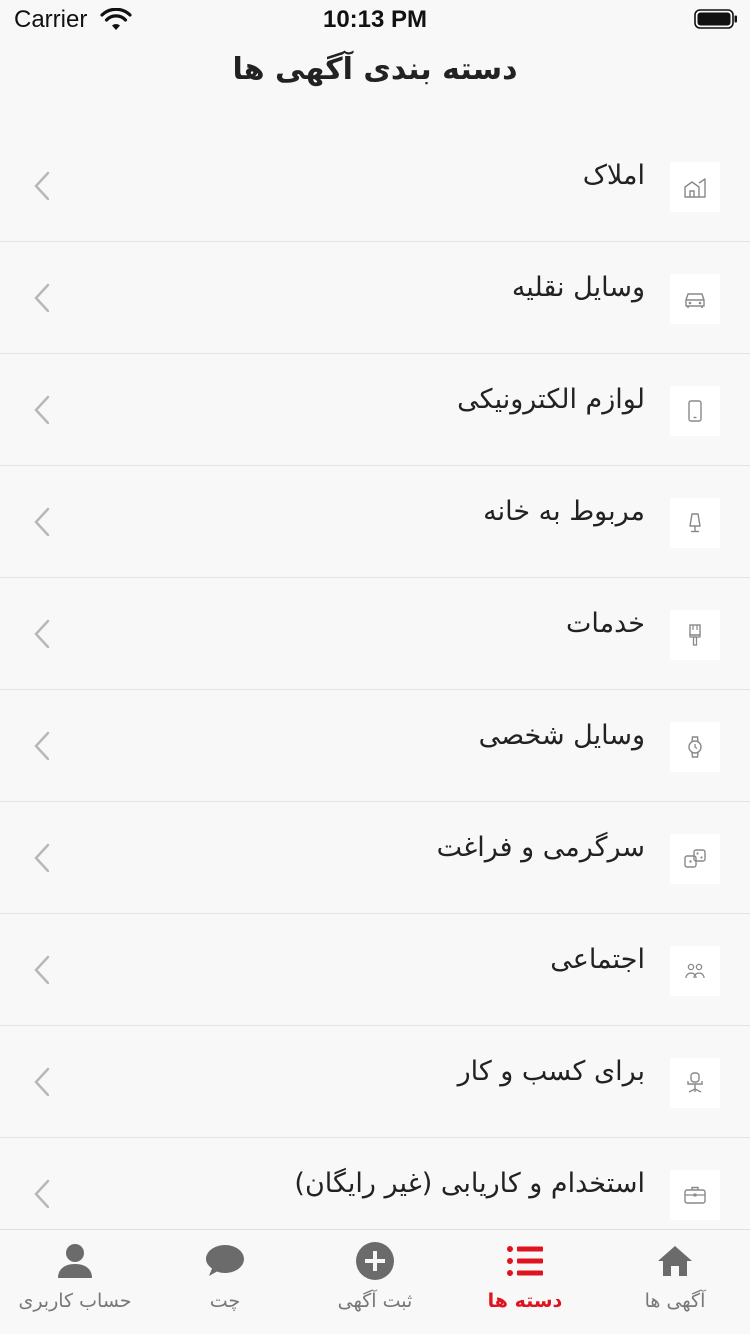 The width and height of the screenshot is (750, 1334). Describe the element at coordinates (675, 1261) in the screenshot. I see `home-icon` at that location.